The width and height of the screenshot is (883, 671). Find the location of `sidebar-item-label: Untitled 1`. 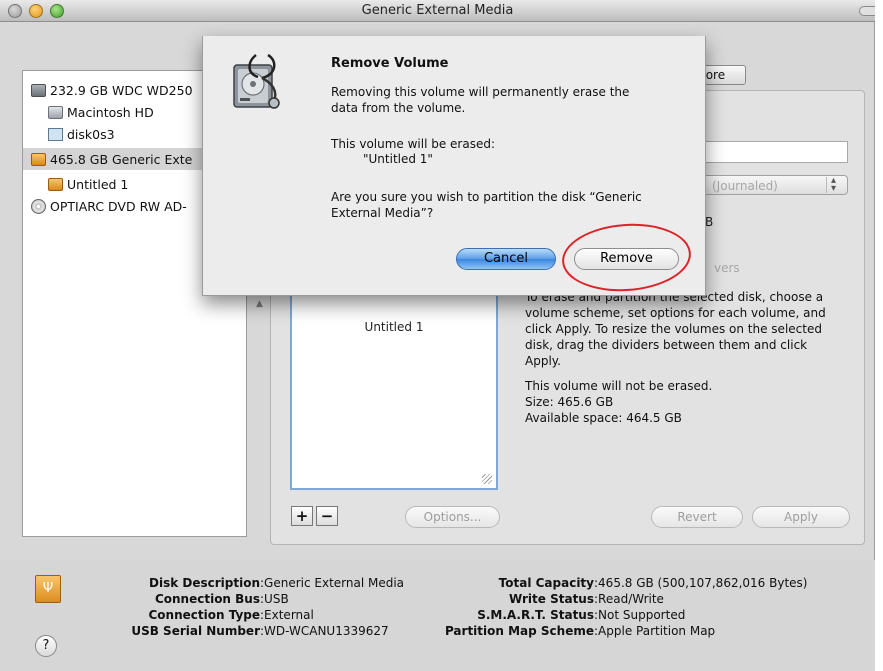

sidebar-item-label: Untitled 1 is located at coordinates (98, 184).